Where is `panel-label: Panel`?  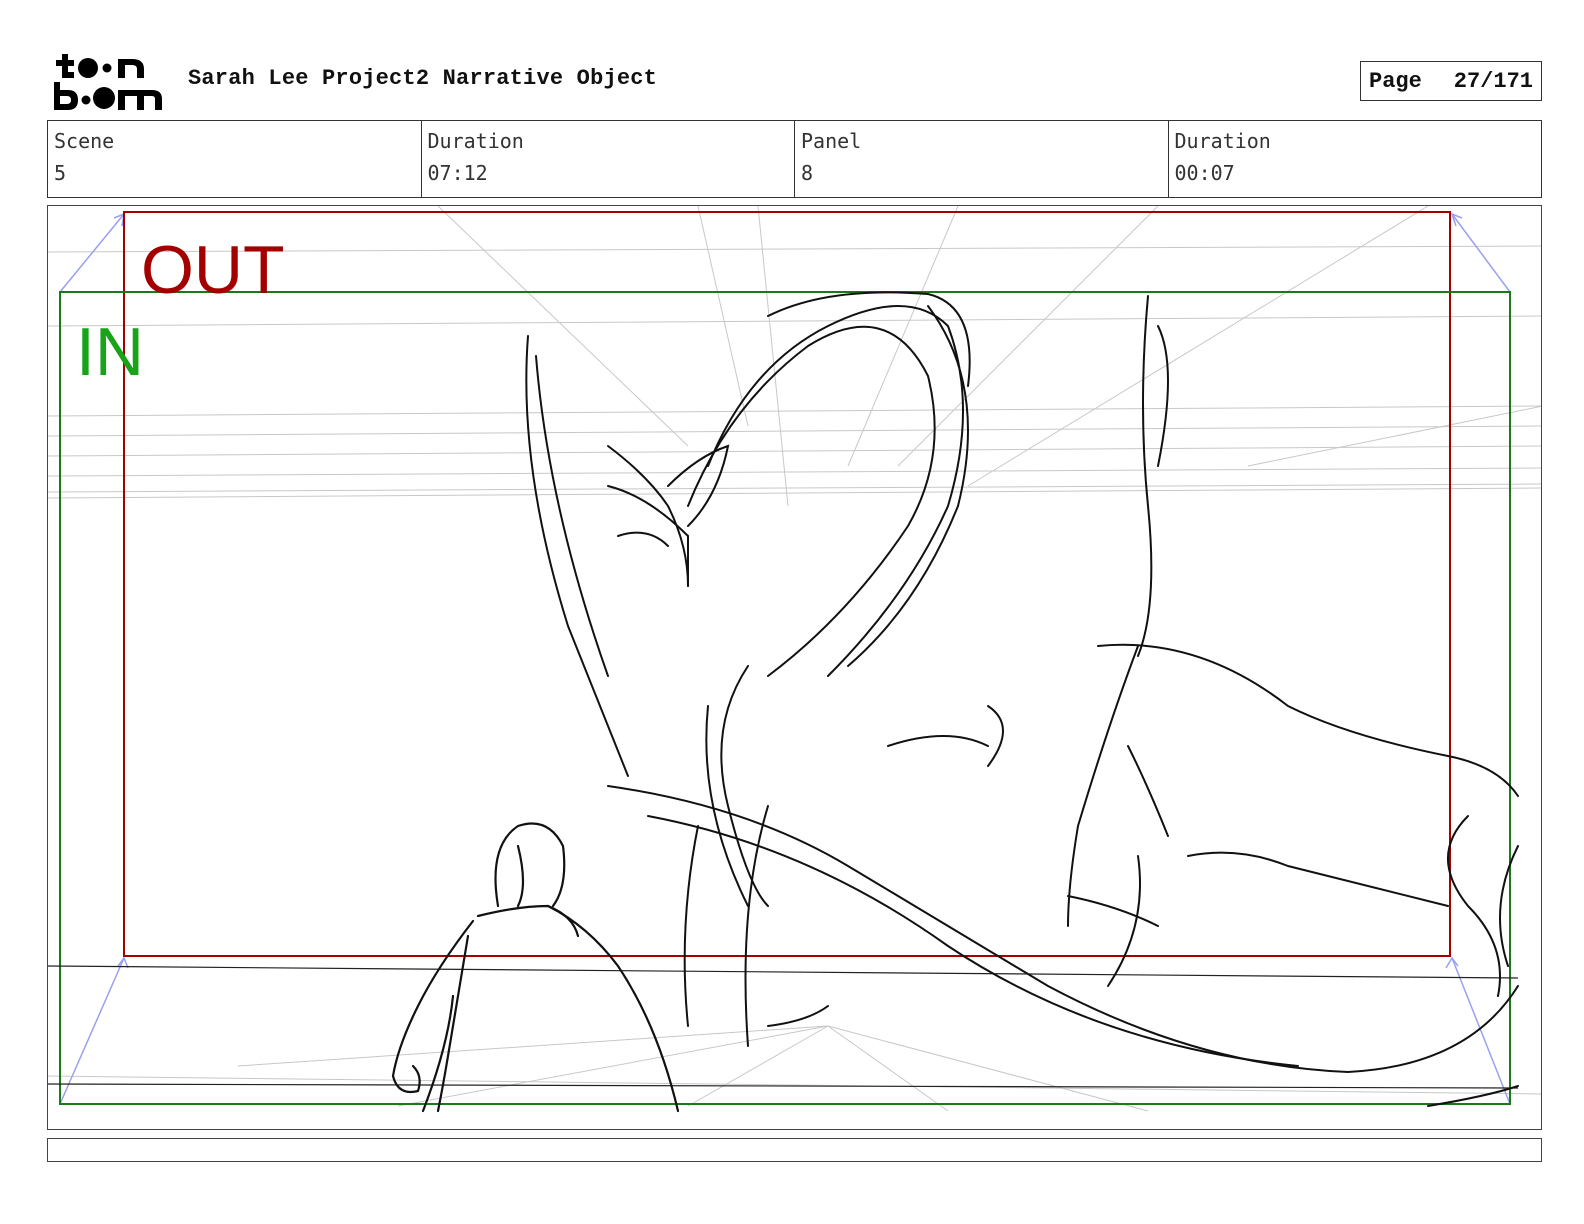 panel-label: Panel is located at coordinates (831, 141).